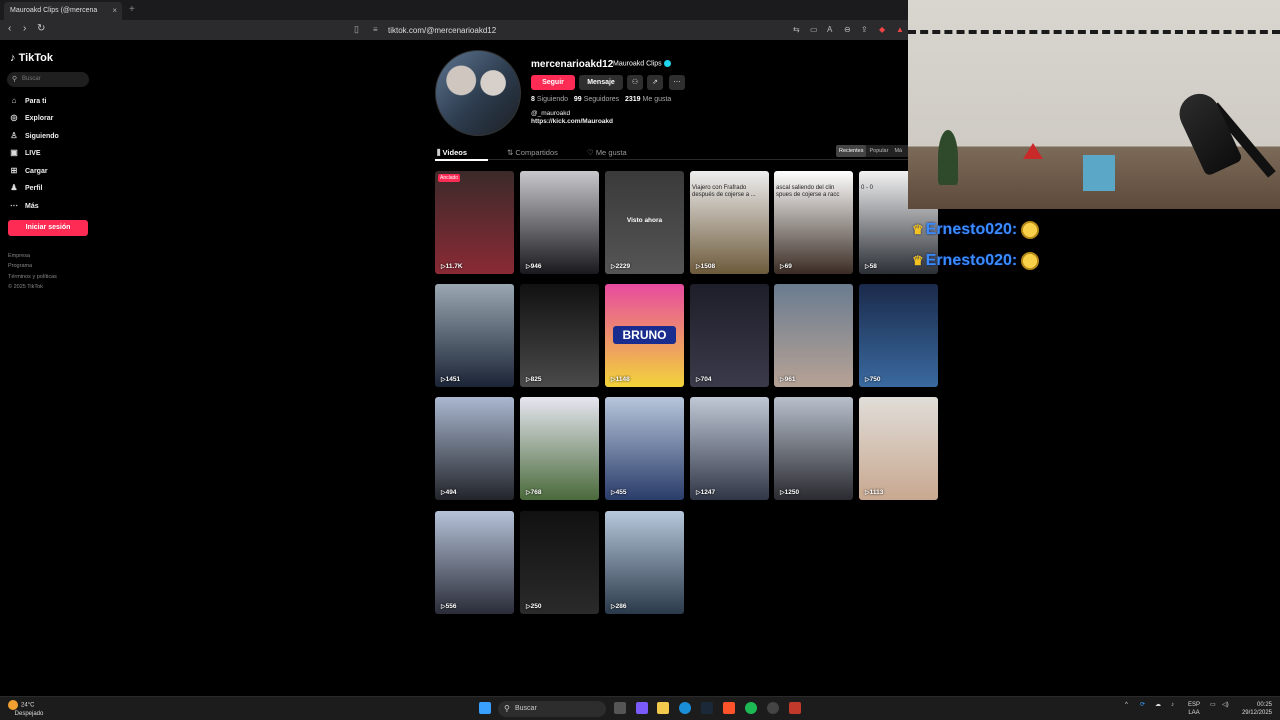  What do you see at coordinates (14, 187) in the screenshot?
I see `profile-icon: ♟` at bounding box center [14, 187].